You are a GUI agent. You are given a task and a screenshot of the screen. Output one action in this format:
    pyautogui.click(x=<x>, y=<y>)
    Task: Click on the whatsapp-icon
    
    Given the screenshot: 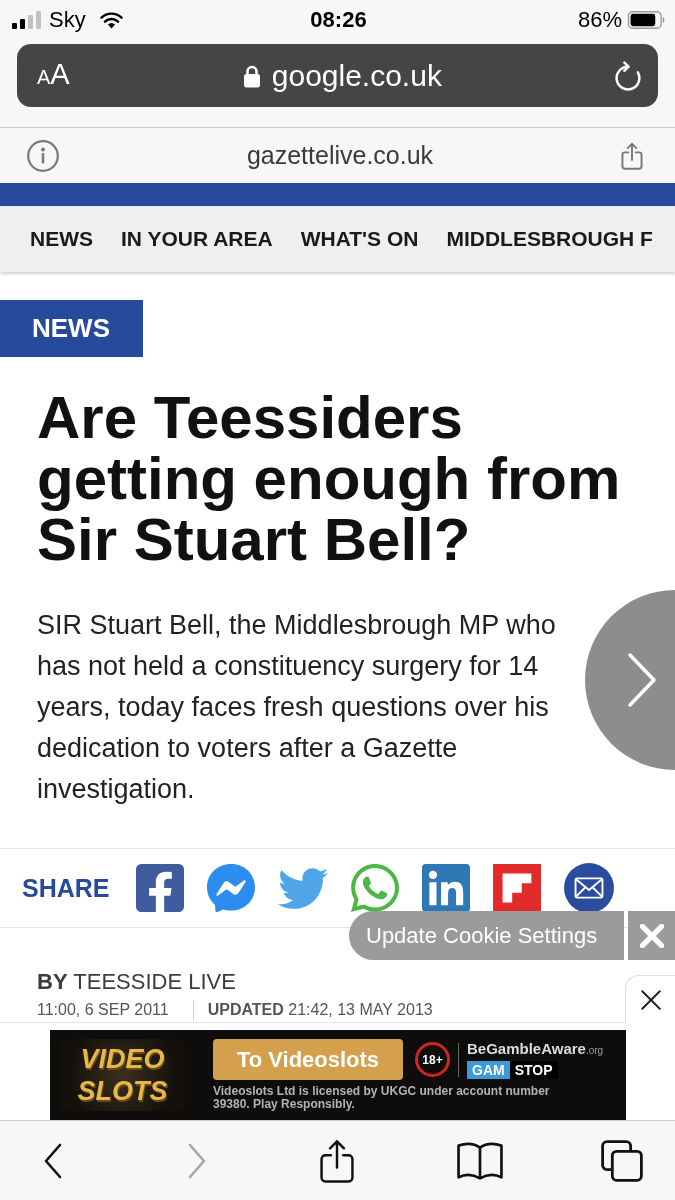 What is the action you would take?
    pyautogui.click(x=374, y=888)
    